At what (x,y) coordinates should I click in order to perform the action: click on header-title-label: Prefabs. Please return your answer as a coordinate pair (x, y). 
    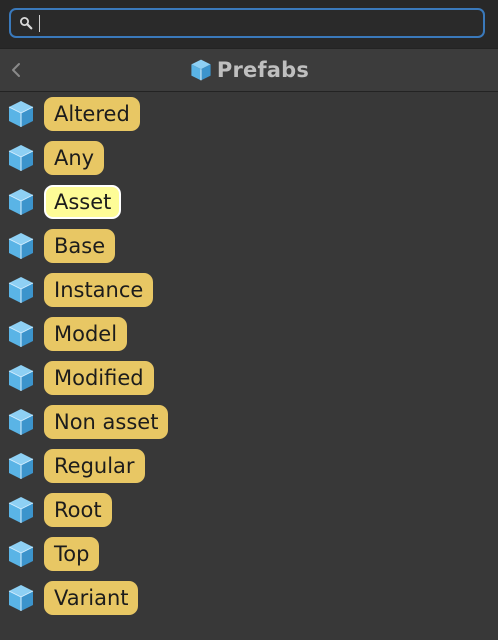
    Looking at the image, I should click on (263, 70).